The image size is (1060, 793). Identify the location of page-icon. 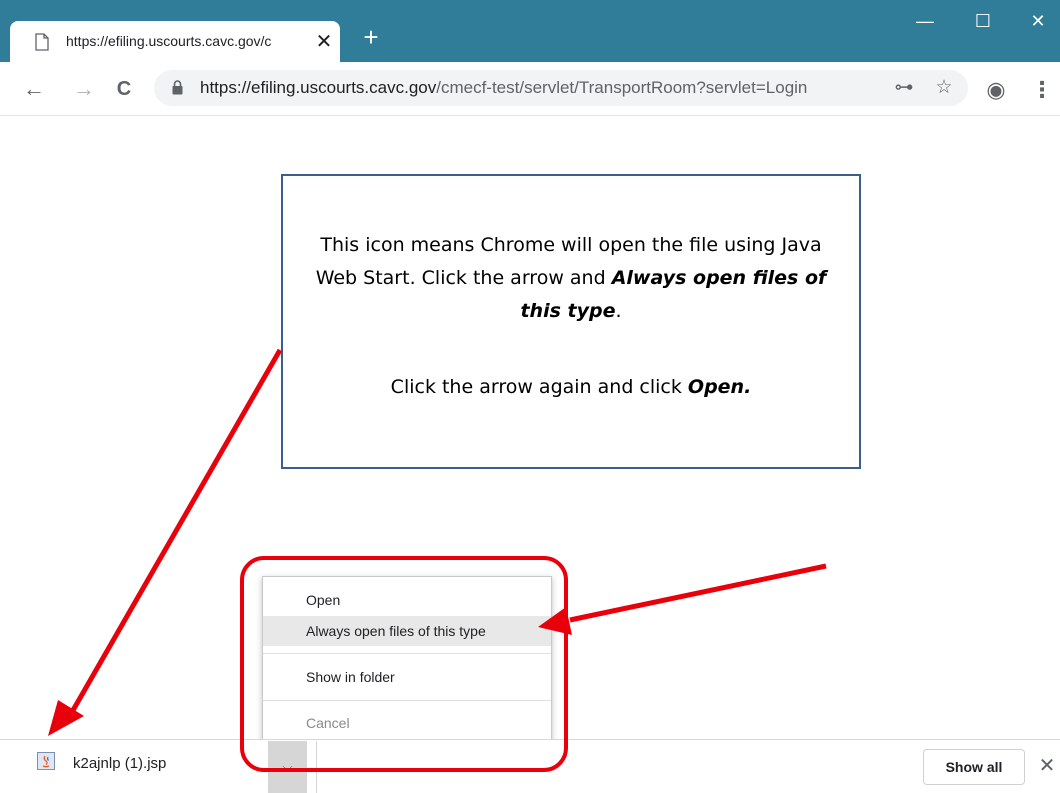
(42, 42).